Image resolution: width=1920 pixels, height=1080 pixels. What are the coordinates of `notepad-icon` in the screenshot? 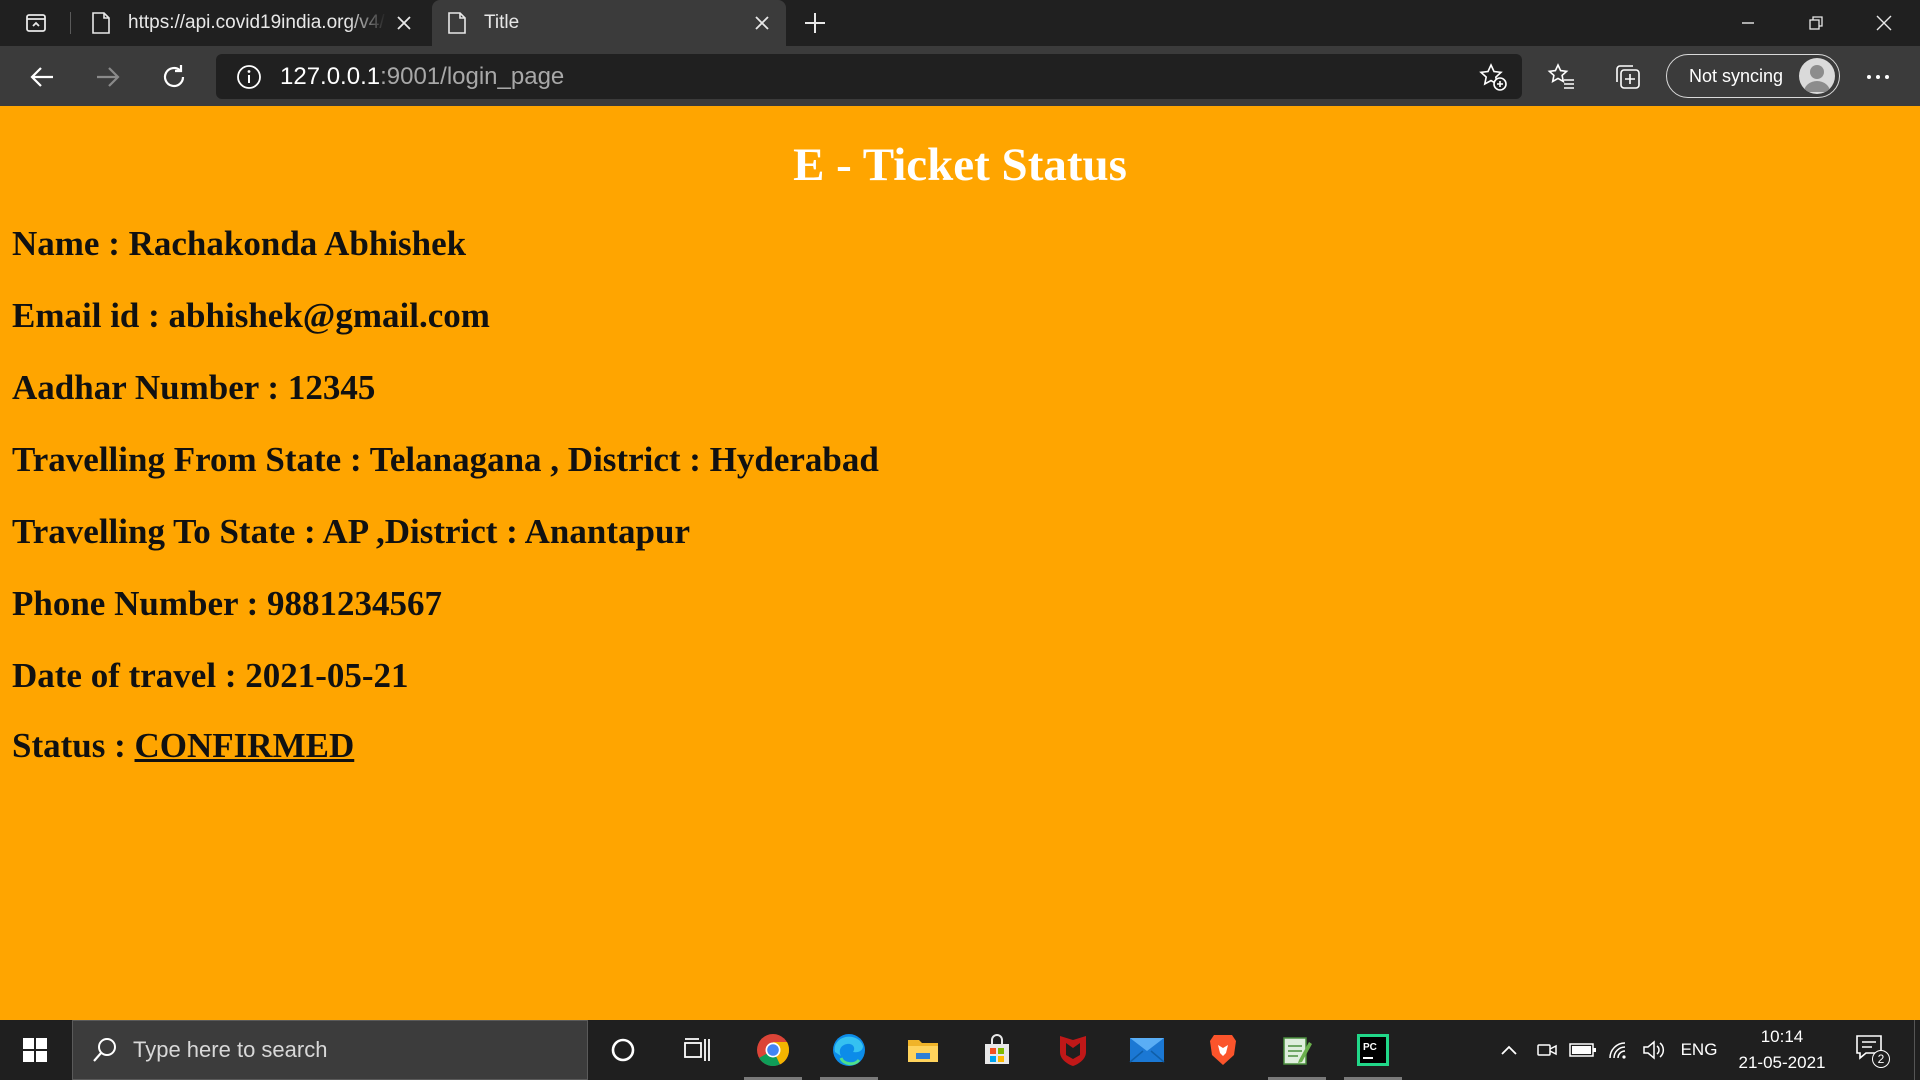 It's located at (1297, 1051).